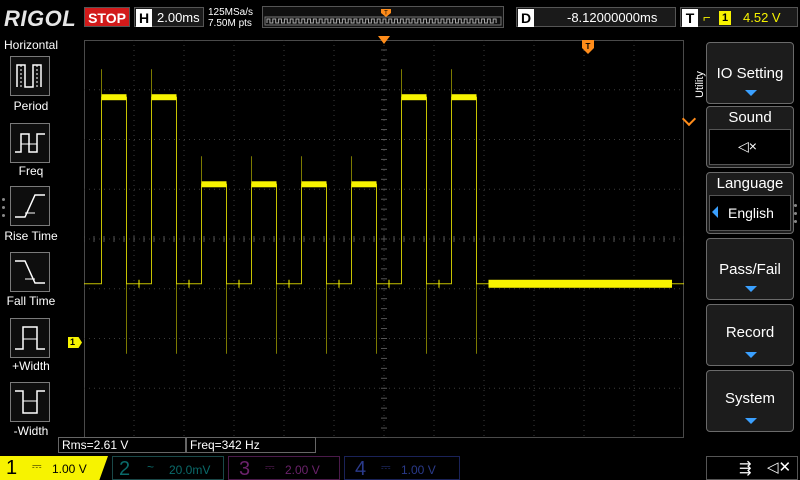 Image resolution: width=800 pixels, height=480 pixels. Describe the element at coordinates (12, 468) in the screenshot. I see `channel1-number: 1` at that location.